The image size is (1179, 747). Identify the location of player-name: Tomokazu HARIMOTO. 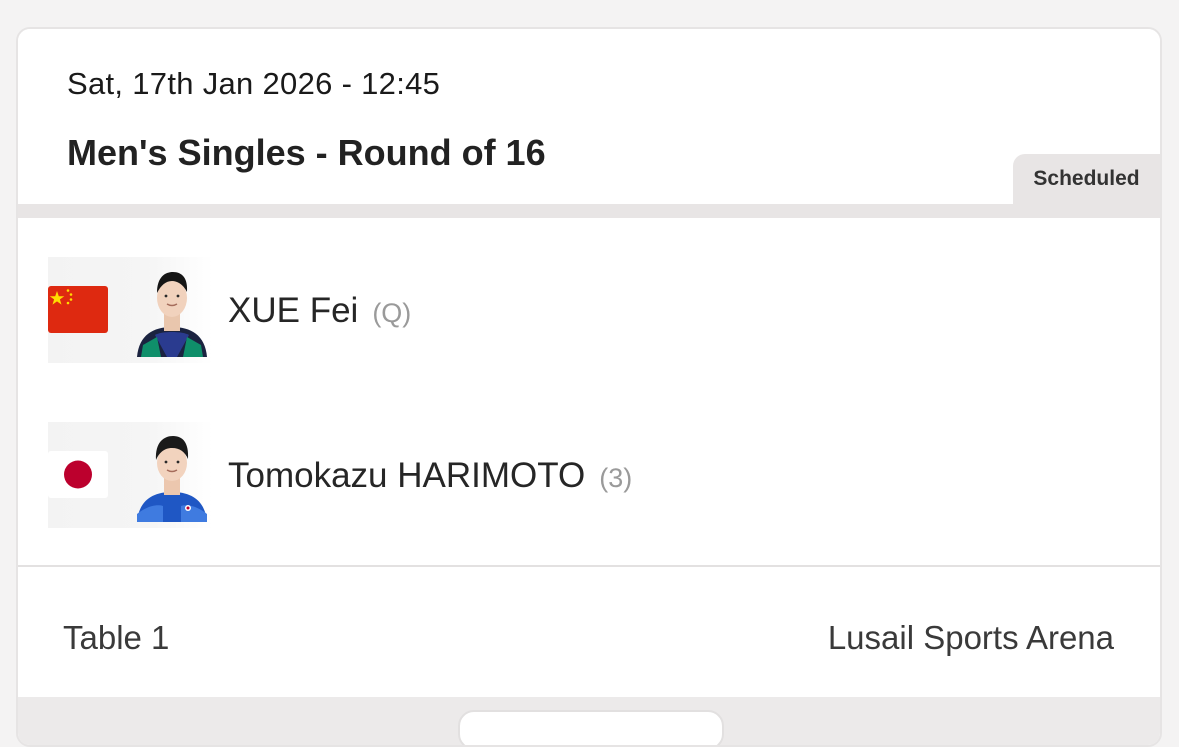
(407, 475).